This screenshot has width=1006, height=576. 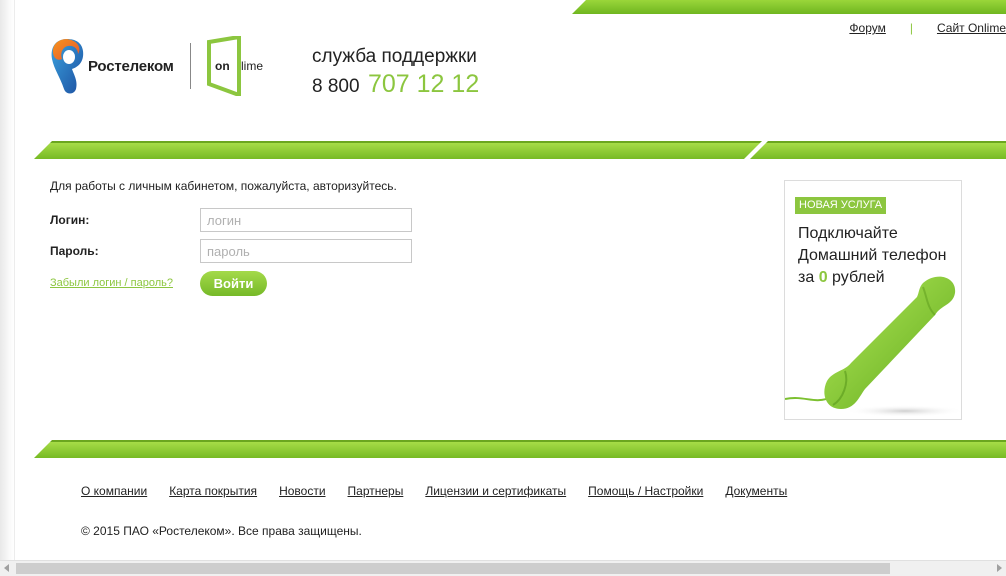 I want to click on support-block: служба поддержки 8 800 707 12 12, so click(x=395, y=74).